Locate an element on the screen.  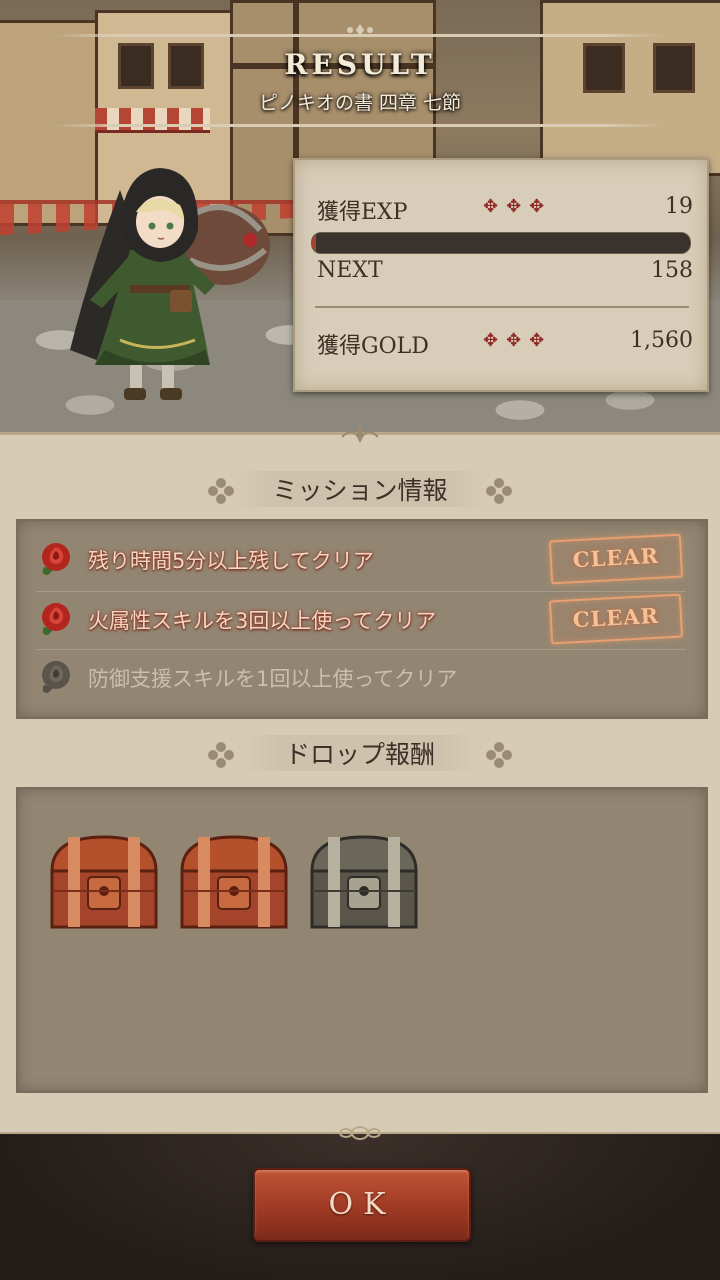
reward-stats-panel: 獲得EXP ✥✥✥ 19 NEXT 158 獲得GOLD ✥✥✥ 1,560 is located at coordinates (501, 275).